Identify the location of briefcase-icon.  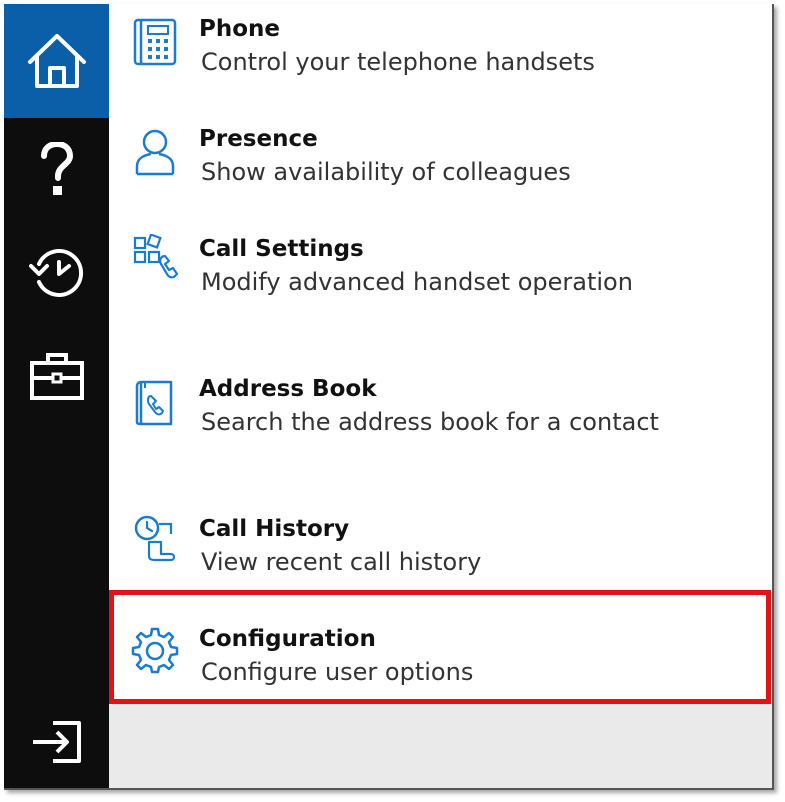
(56, 376).